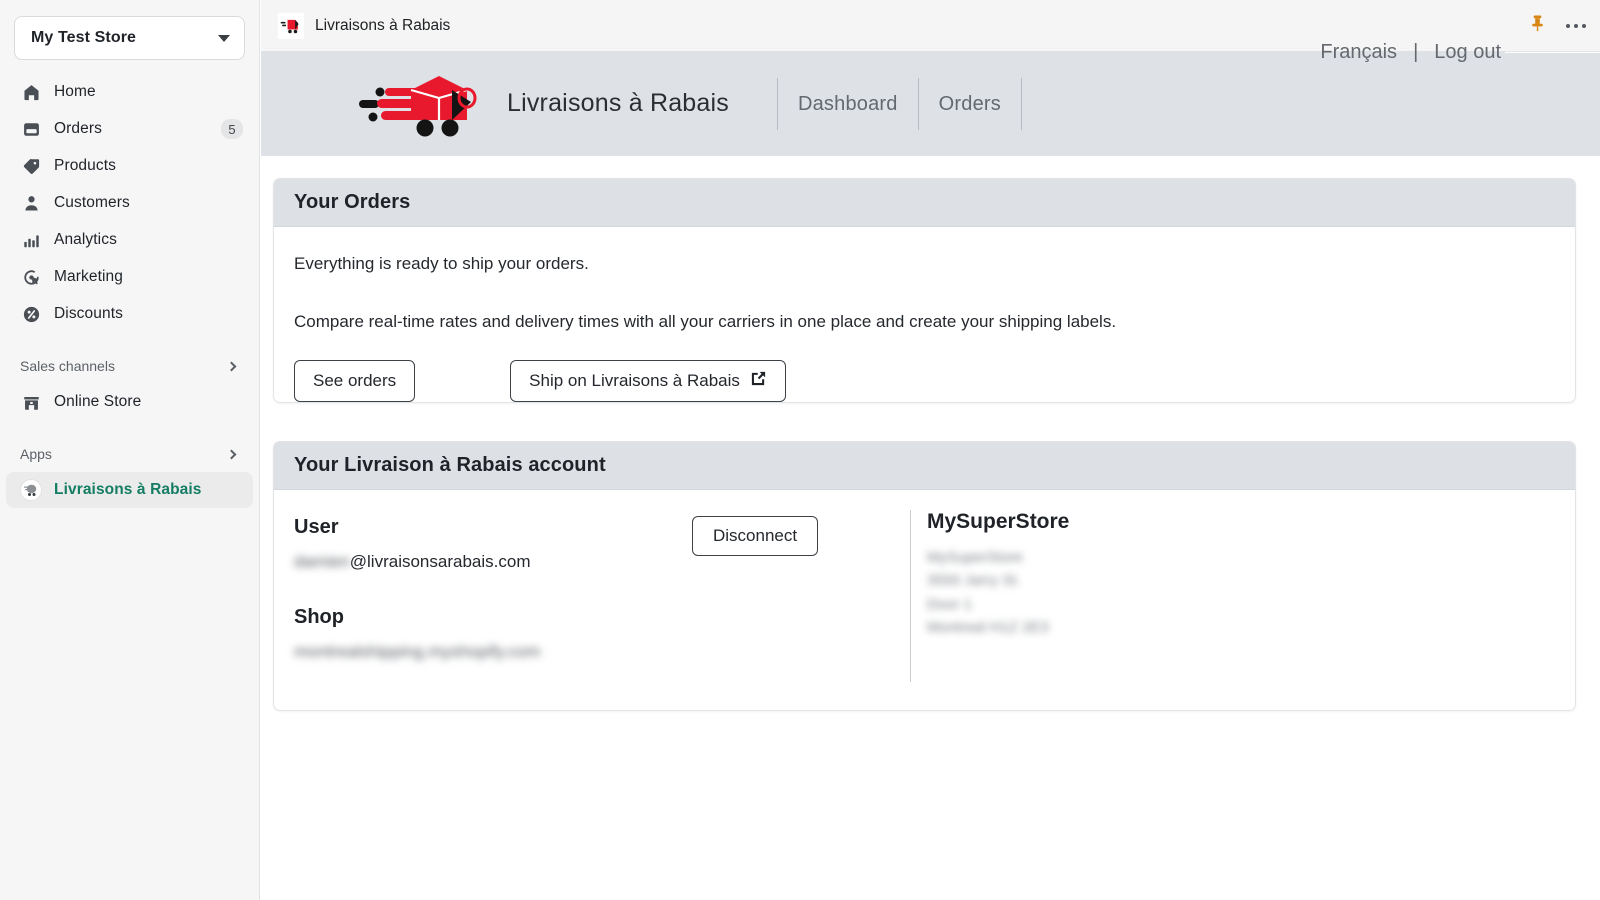 The image size is (1600, 900). What do you see at coordinates (1358, 52) in the screenshot?
I see `language-switch-francais: Français` at bounding box center [1358, 52].